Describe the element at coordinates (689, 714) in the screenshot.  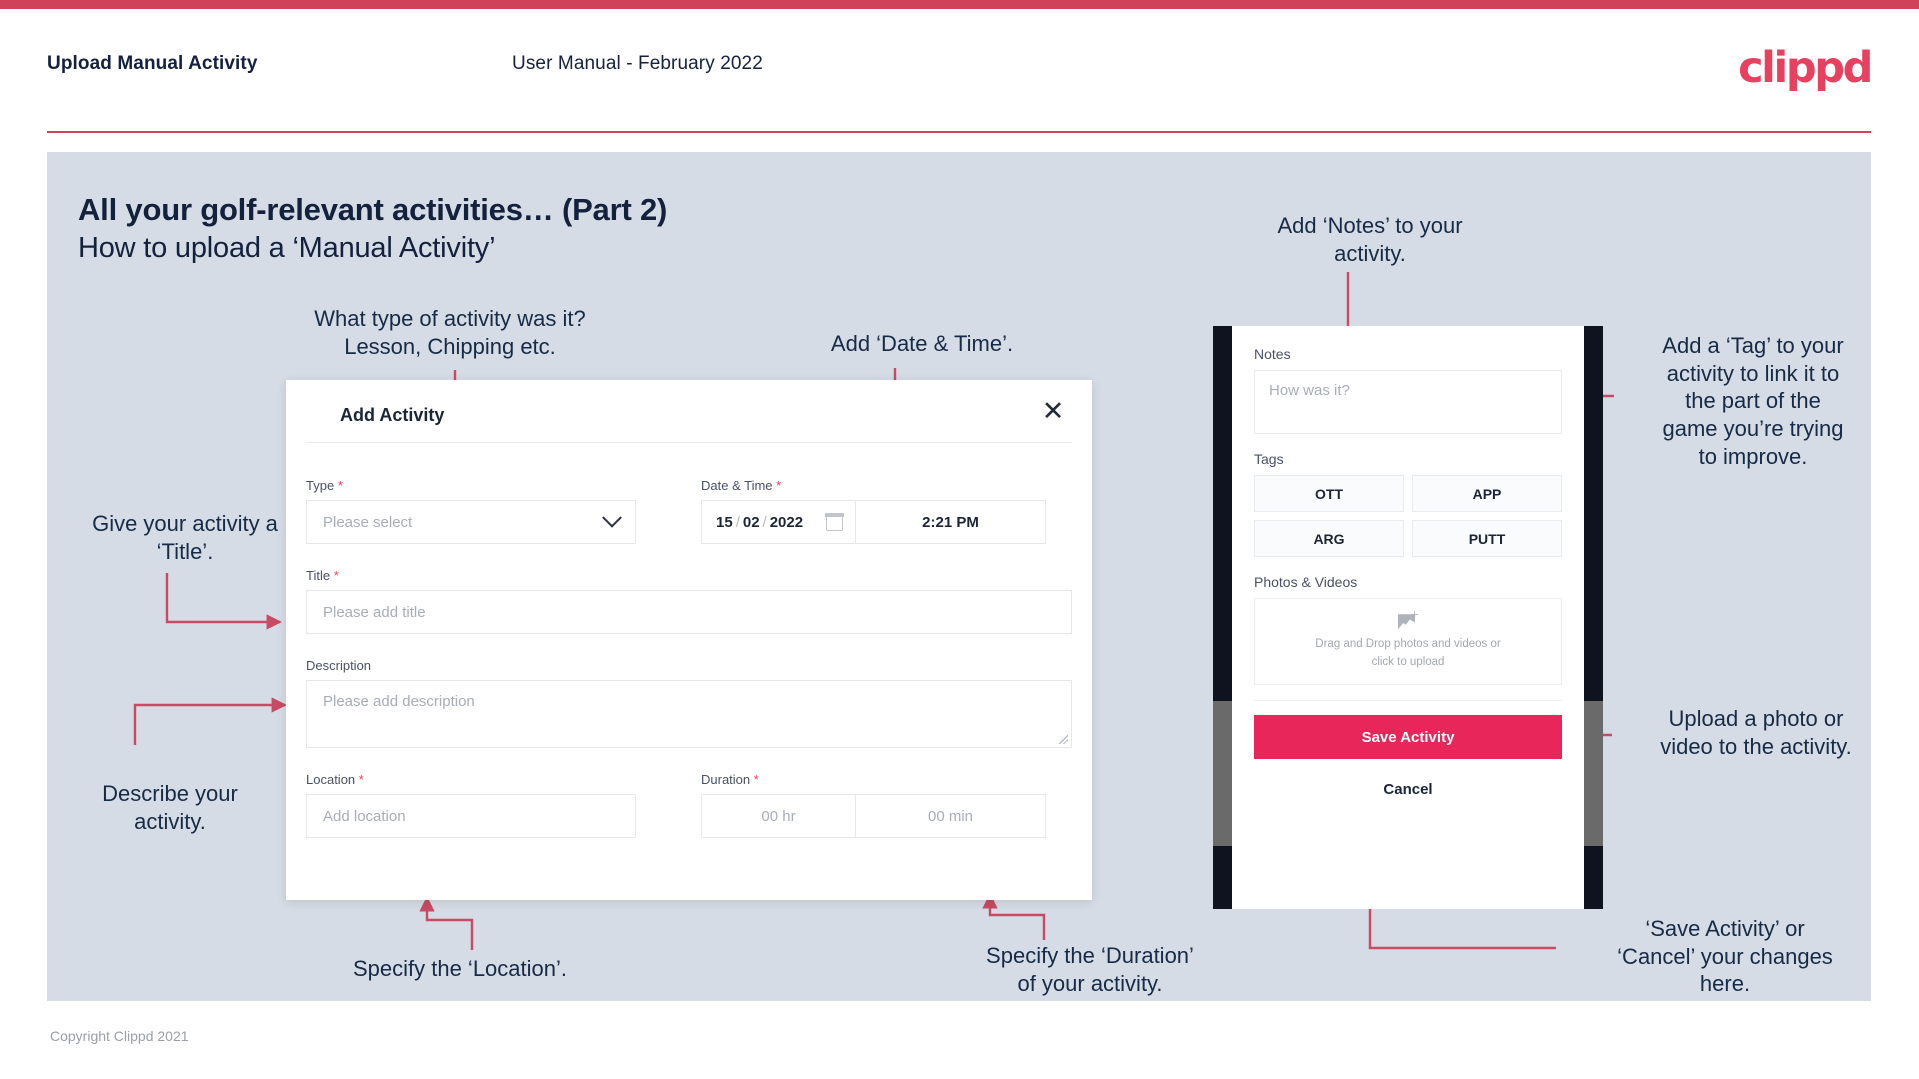
I see `description-input: Please add description` at that location.